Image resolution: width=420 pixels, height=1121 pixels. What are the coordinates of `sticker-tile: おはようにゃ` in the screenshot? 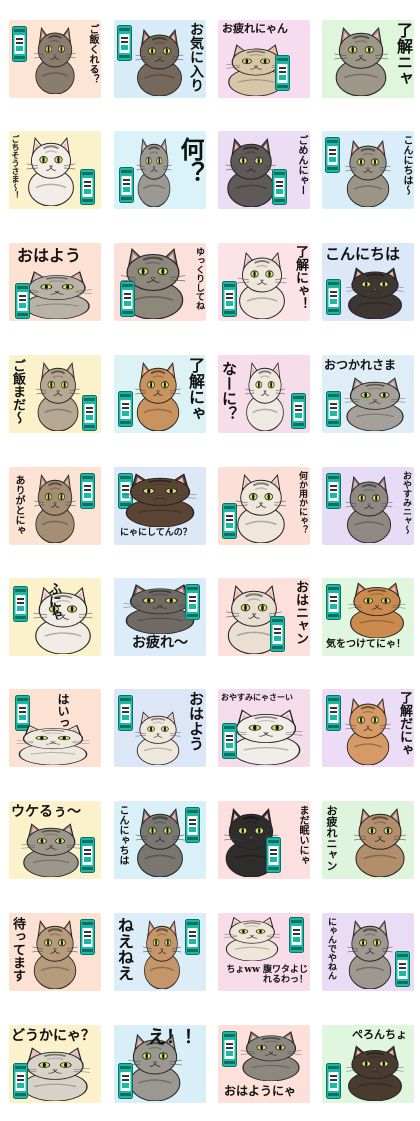 It's located at (264, 1064).